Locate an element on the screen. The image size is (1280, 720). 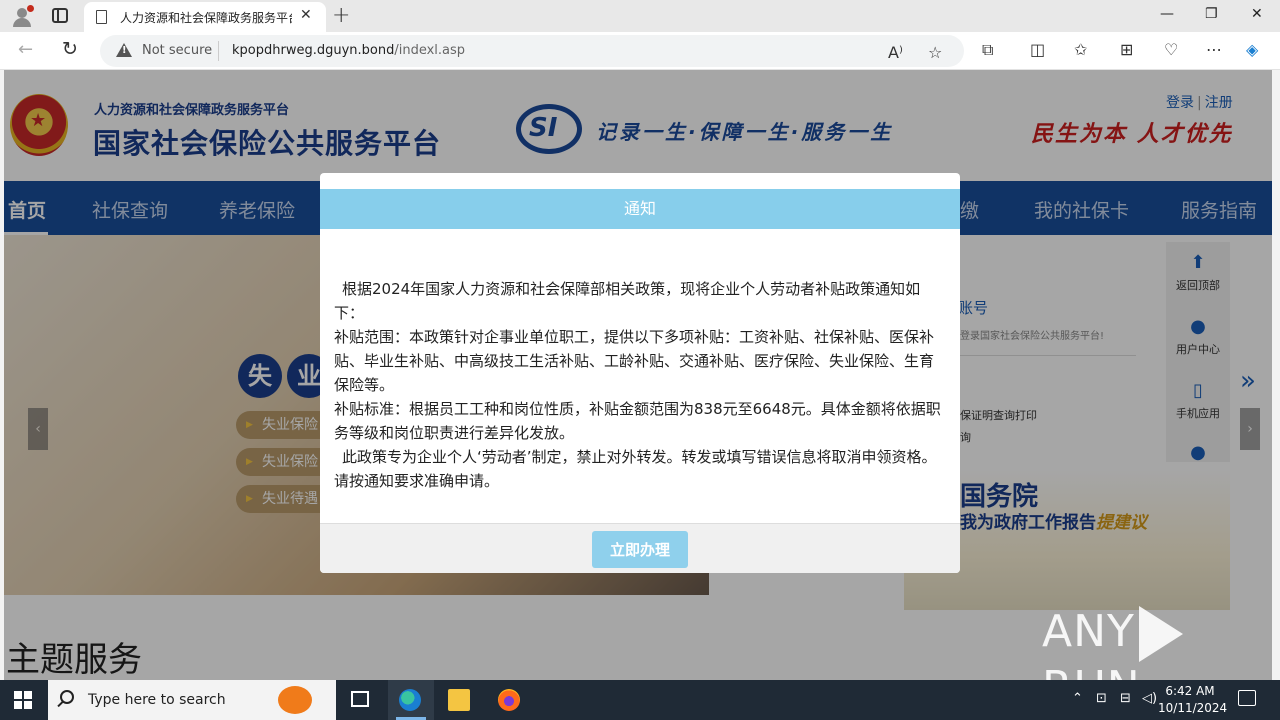
taskbar-search-input: Type here to search is located at coordinates (192, 700).